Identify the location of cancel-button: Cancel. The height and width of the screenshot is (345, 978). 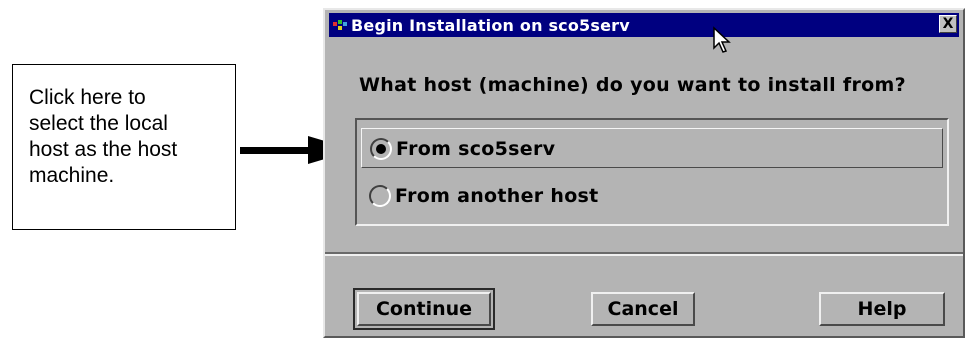
(643, 309).